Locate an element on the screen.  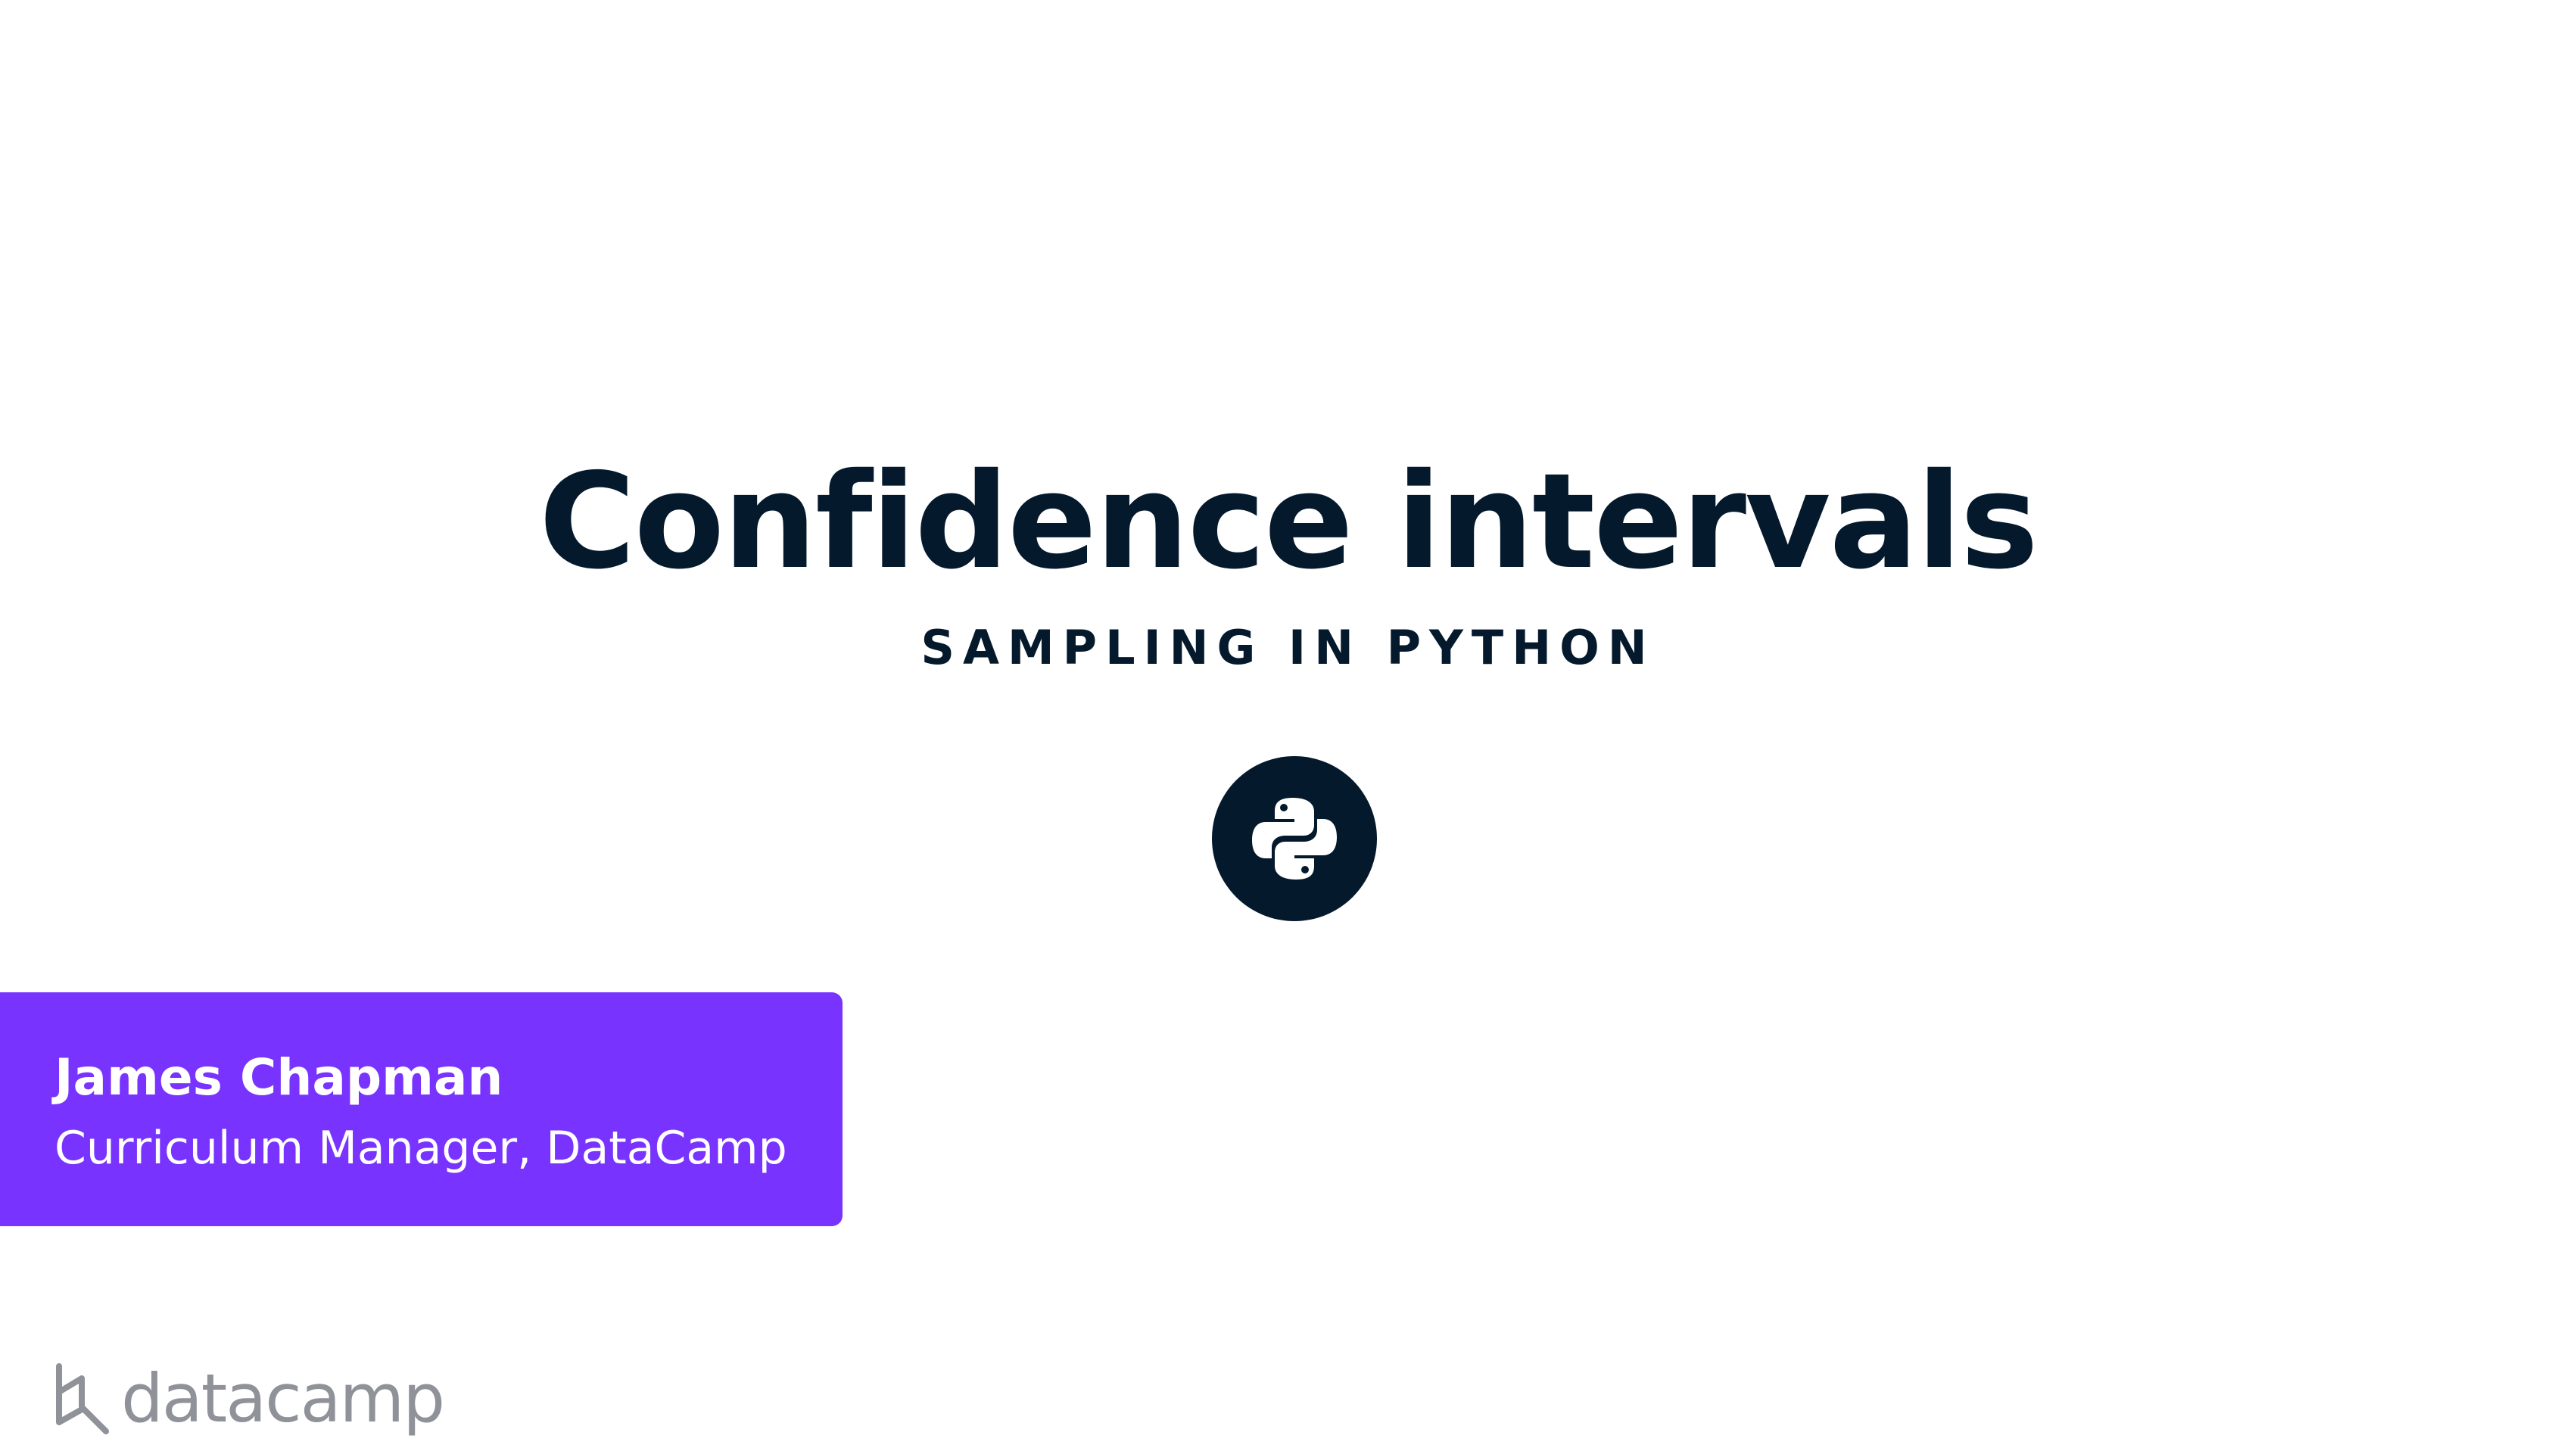
datacamp-logo: datacamp is located at coordinates (249, 1398).